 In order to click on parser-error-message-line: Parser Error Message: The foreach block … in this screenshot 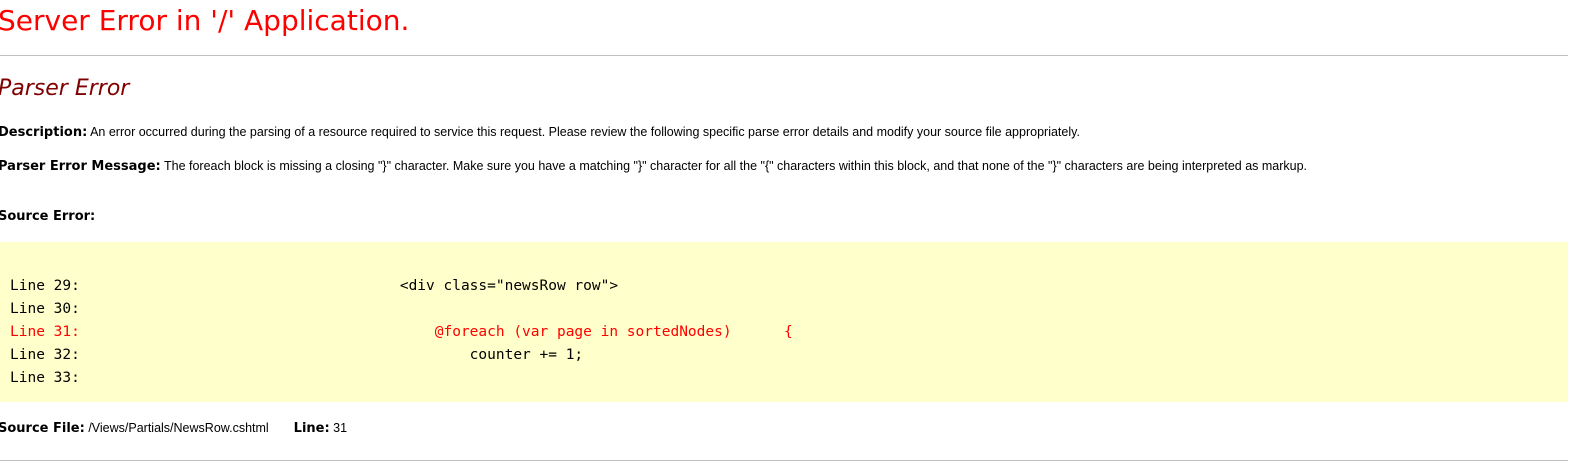, I will do `click(653, 166)`.